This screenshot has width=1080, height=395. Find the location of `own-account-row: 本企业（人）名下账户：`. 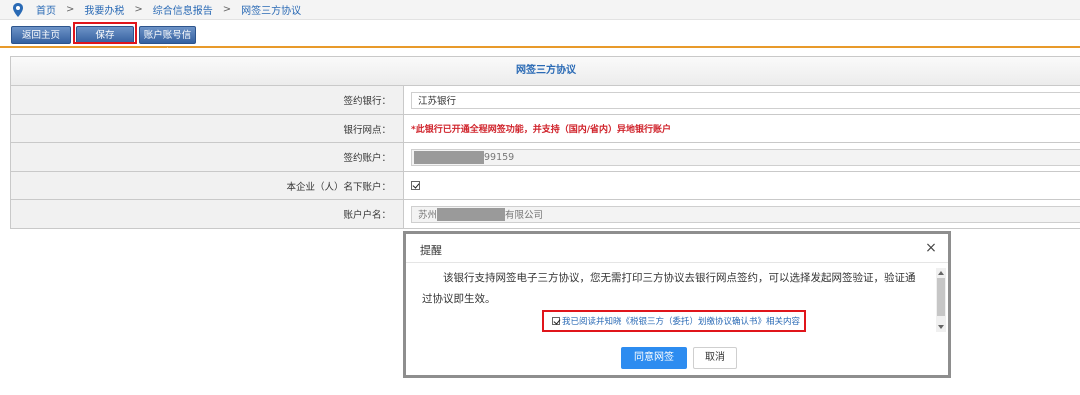

own-account-row: 本企业（人）名下账户： is located at coordinates (545, 186).